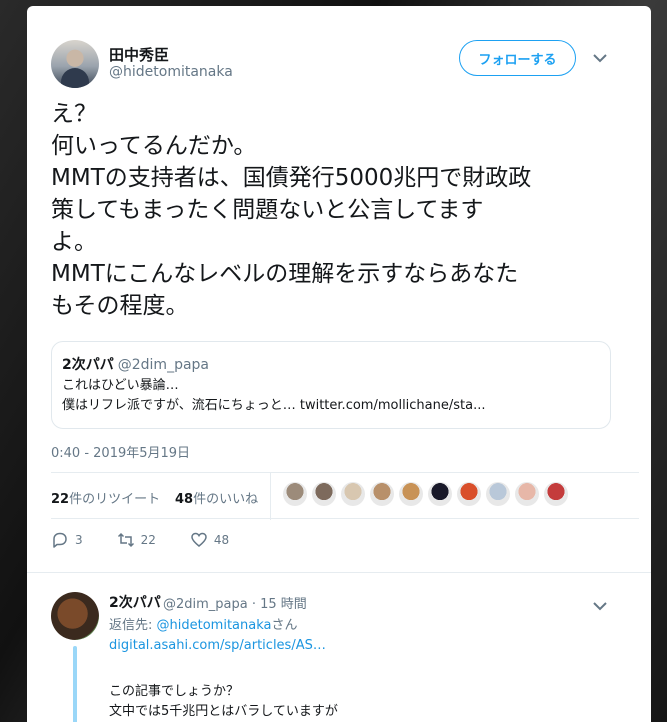 Image resolution: width=667 pixels, height=722 pixels. What do you see at coordinates (157, 540) in the screenshot?
I see `tweet-actions: 3 22 48` at bounding box center [157, 540].